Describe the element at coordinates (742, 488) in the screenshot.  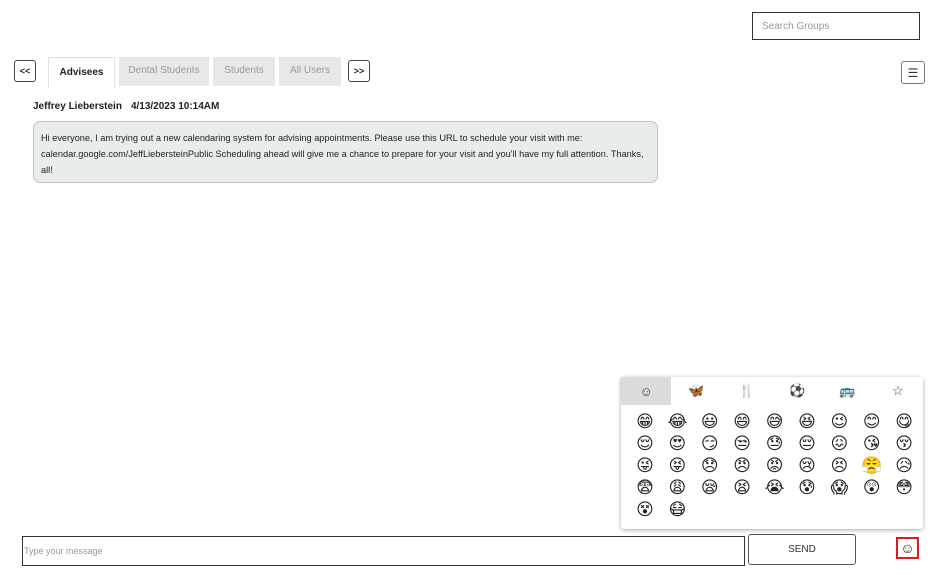
I see `emoji-item: 😫` at that location.